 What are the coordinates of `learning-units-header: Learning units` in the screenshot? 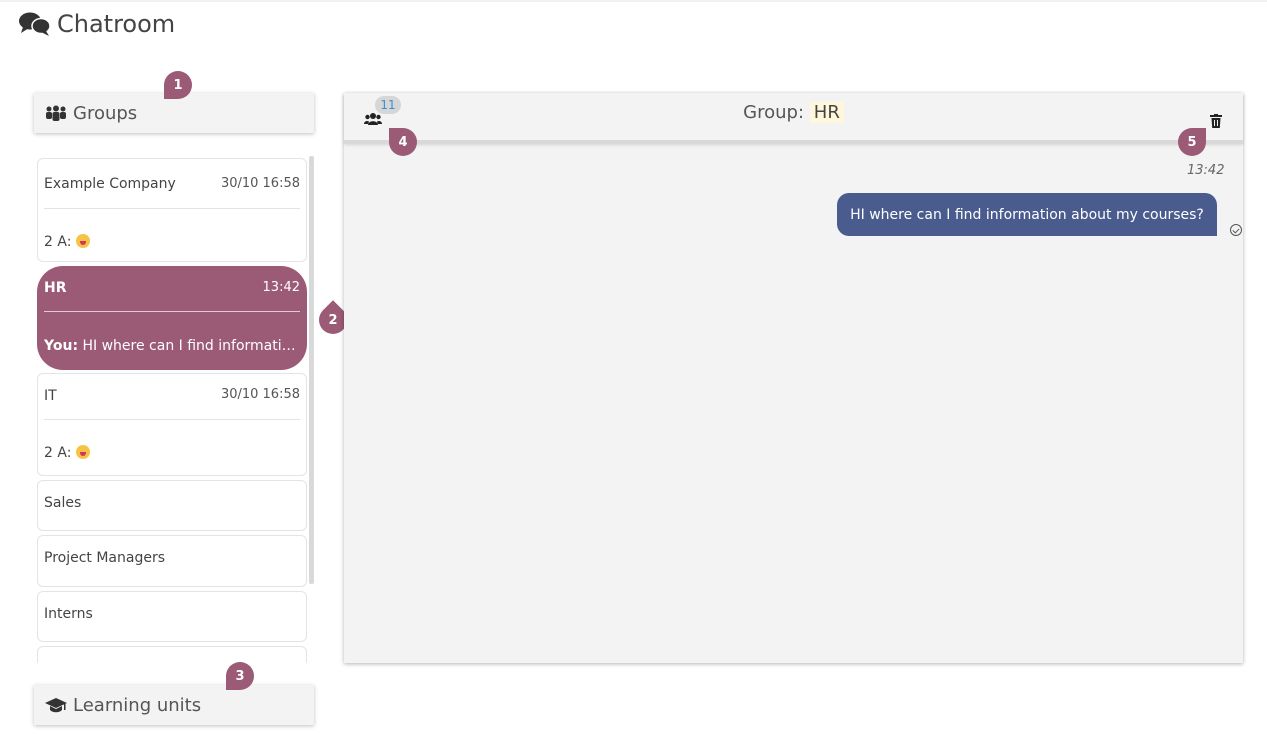 It's located at (174, 705).